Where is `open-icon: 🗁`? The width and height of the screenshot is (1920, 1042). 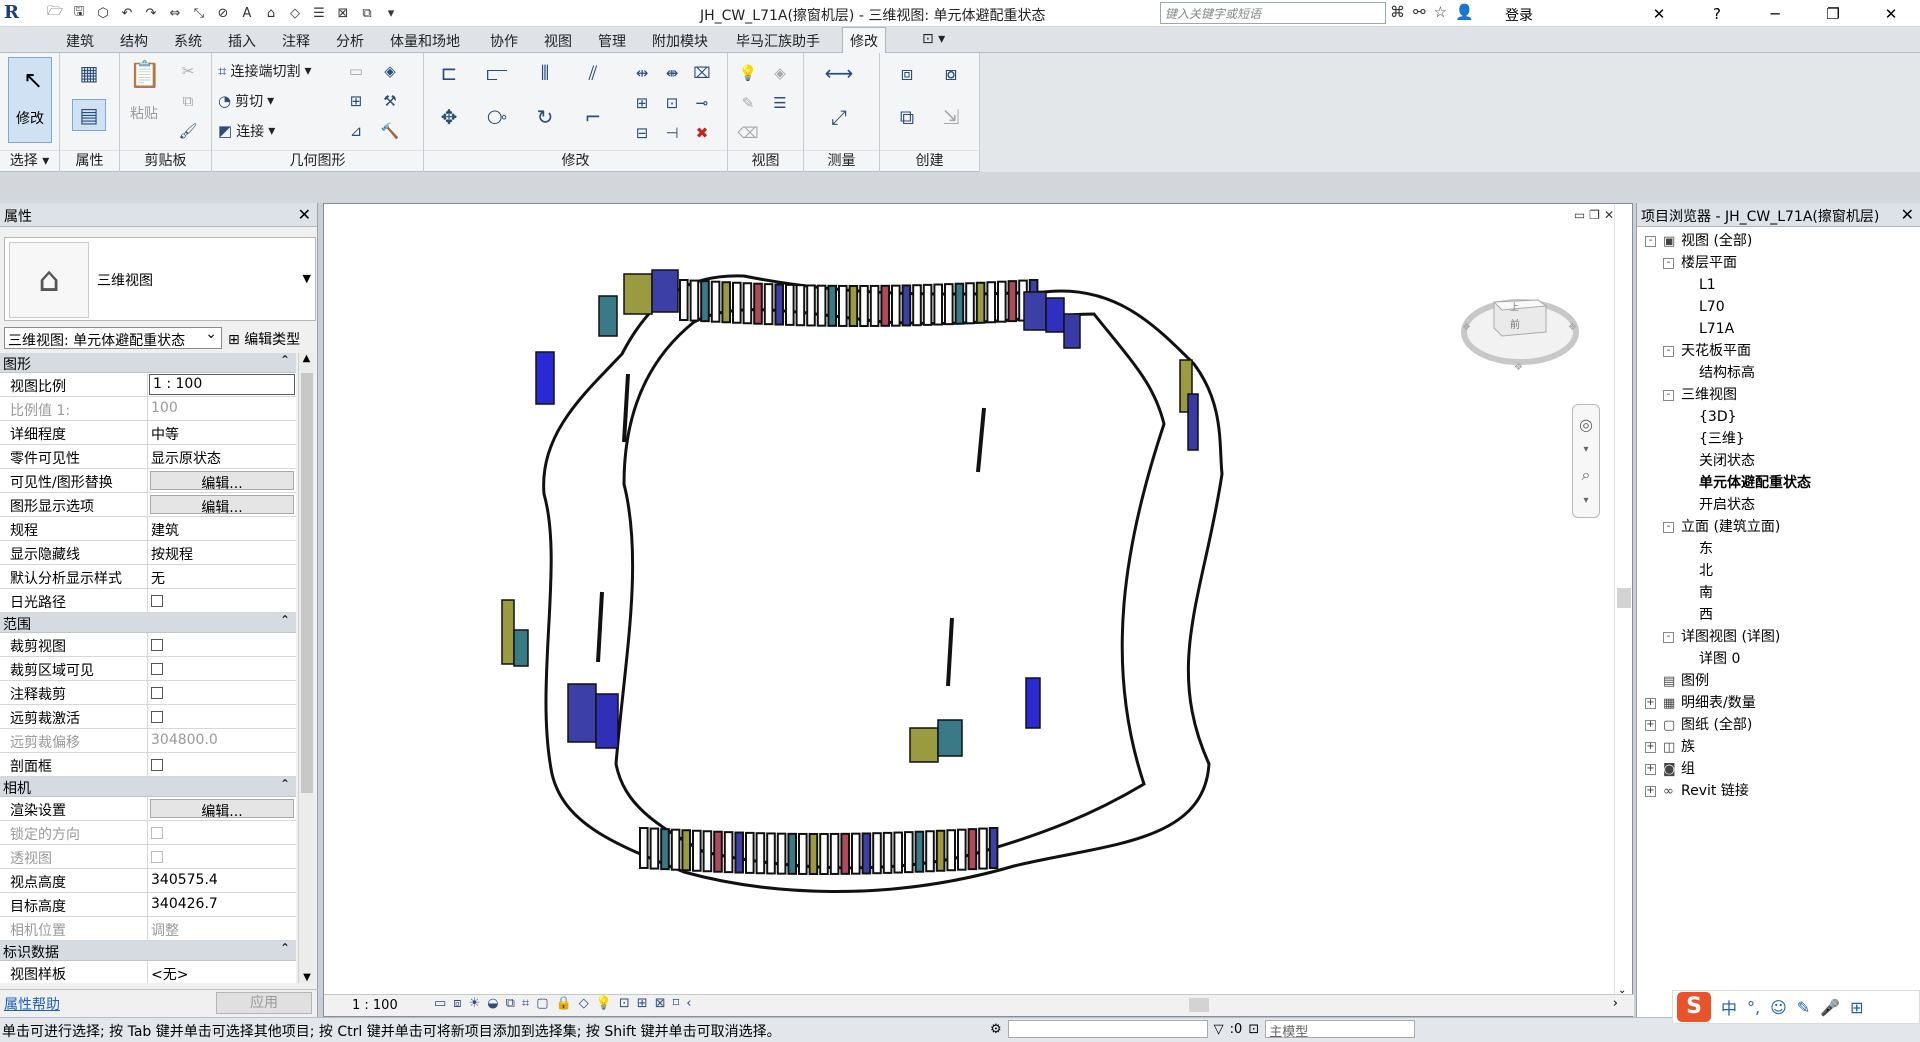 open-icon: 🗁 is located at coordinates (55, 13).